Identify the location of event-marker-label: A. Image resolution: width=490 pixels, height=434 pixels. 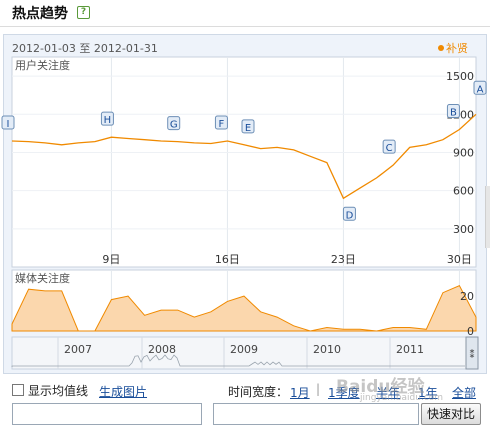
(480, 89).